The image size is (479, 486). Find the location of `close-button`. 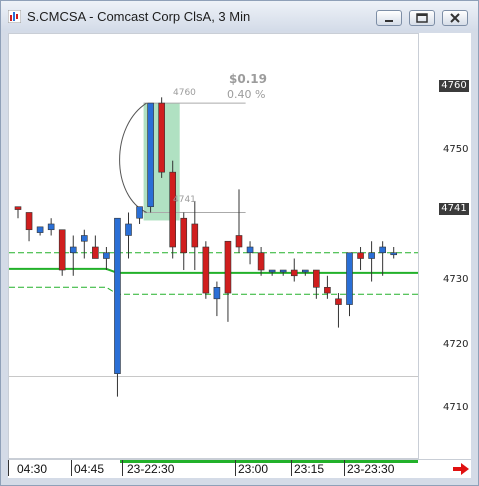

close-button is located at coordinates (455, 18).